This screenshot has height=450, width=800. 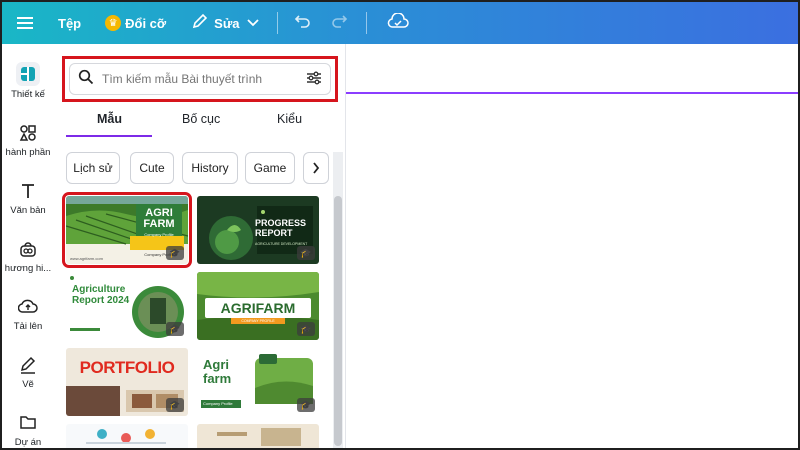 I want to click on svg-text: www.agrifarm.com, so click(x=87, y=258).